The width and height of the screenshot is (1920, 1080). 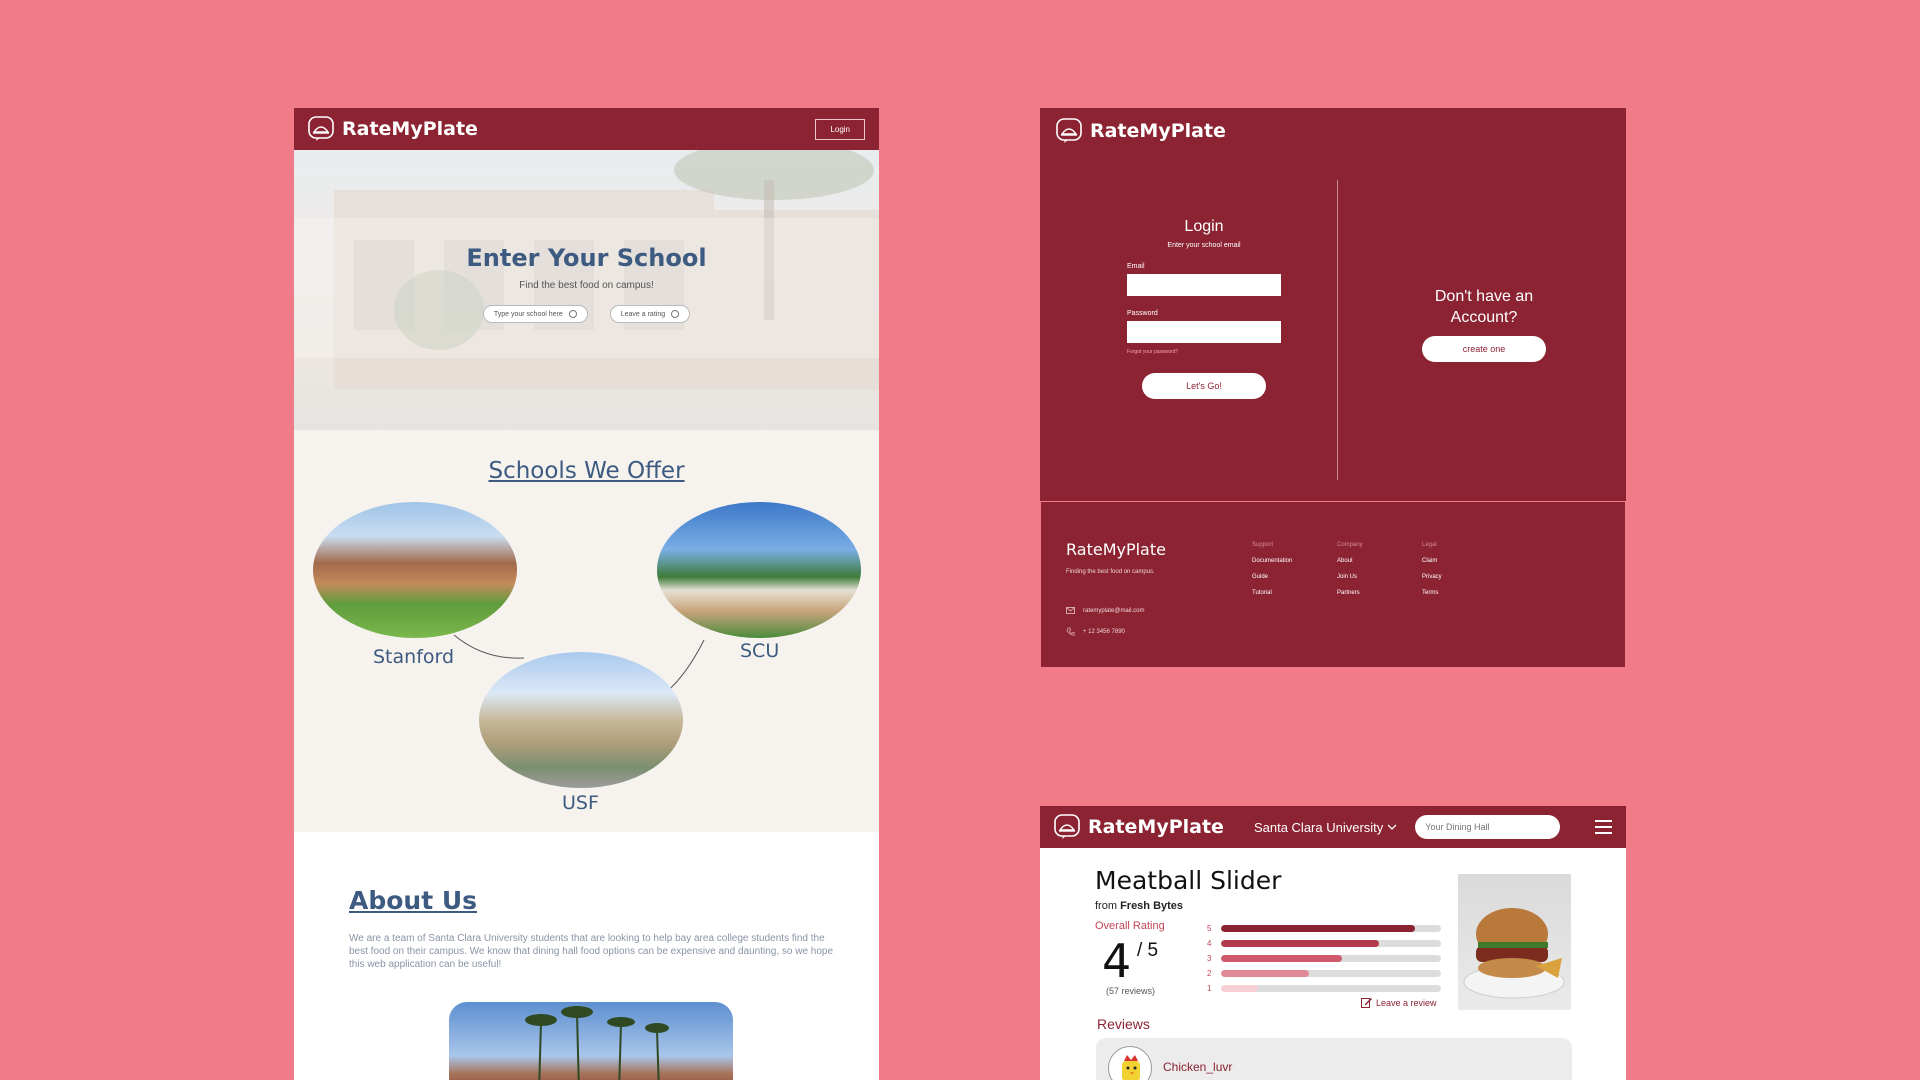 What do you see at coordinates (413, 657) in the screenshot?
I see `school-name-stanford: Stanford` at bounding box center [413, 657].